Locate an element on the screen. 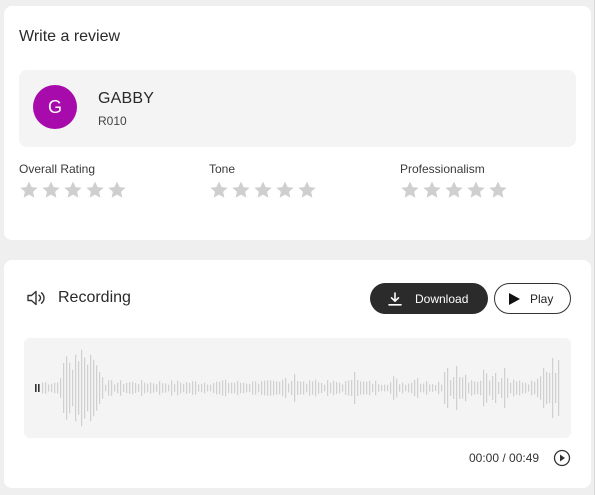 The height and width of the screenshot is (495, 595). speaker-icon is located at coordinates (36, 298).